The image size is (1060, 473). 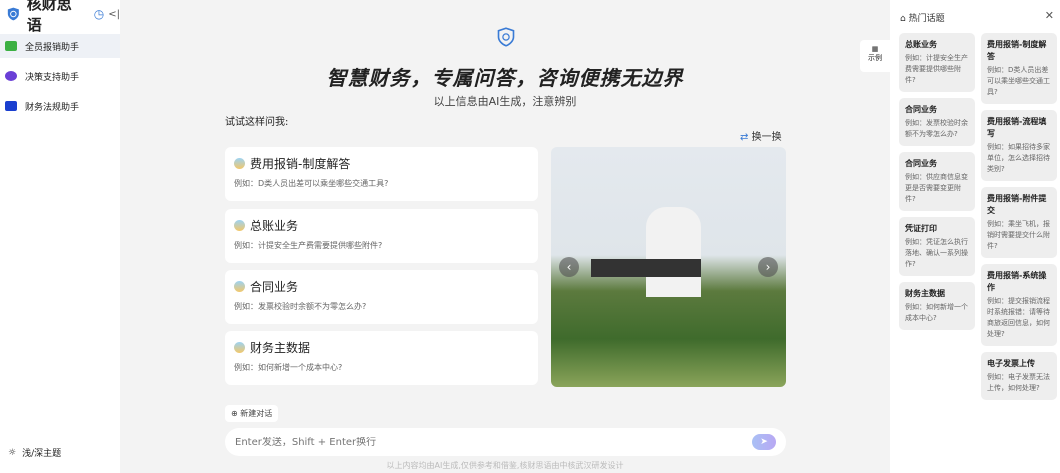 I want to click on carousel-next-button: ›, so click(x=768, y=267).